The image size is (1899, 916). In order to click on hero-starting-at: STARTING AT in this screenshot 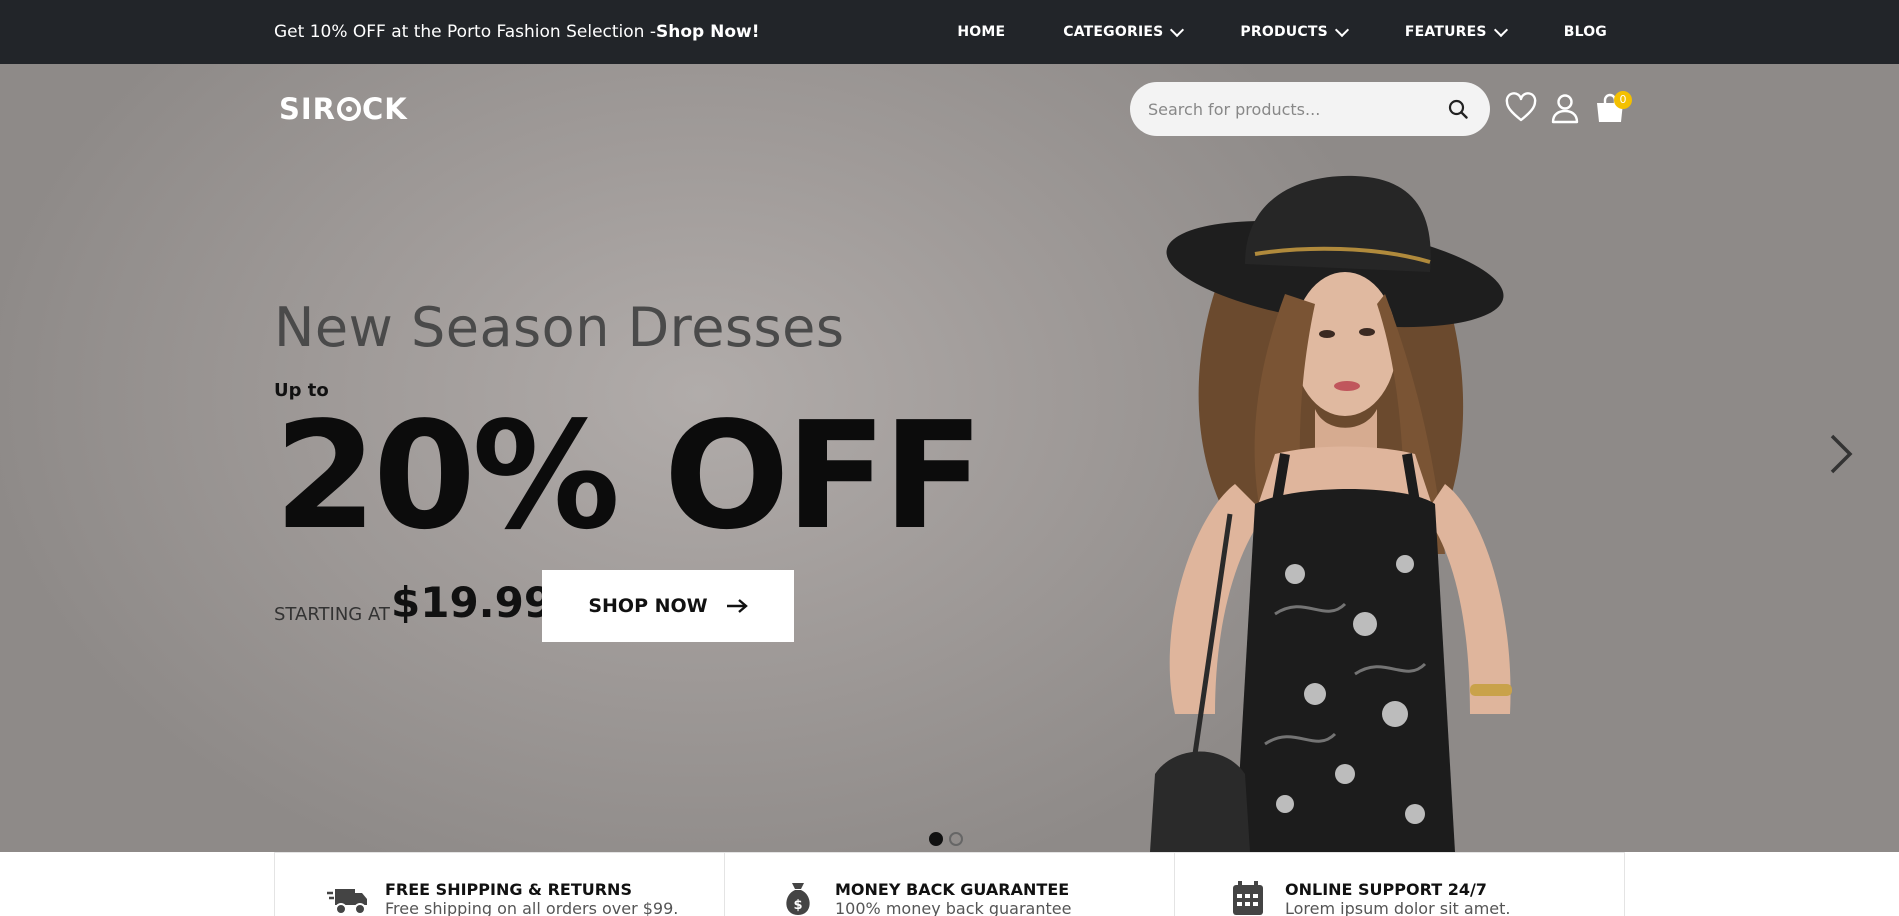, I will do `click(332, 614)`.